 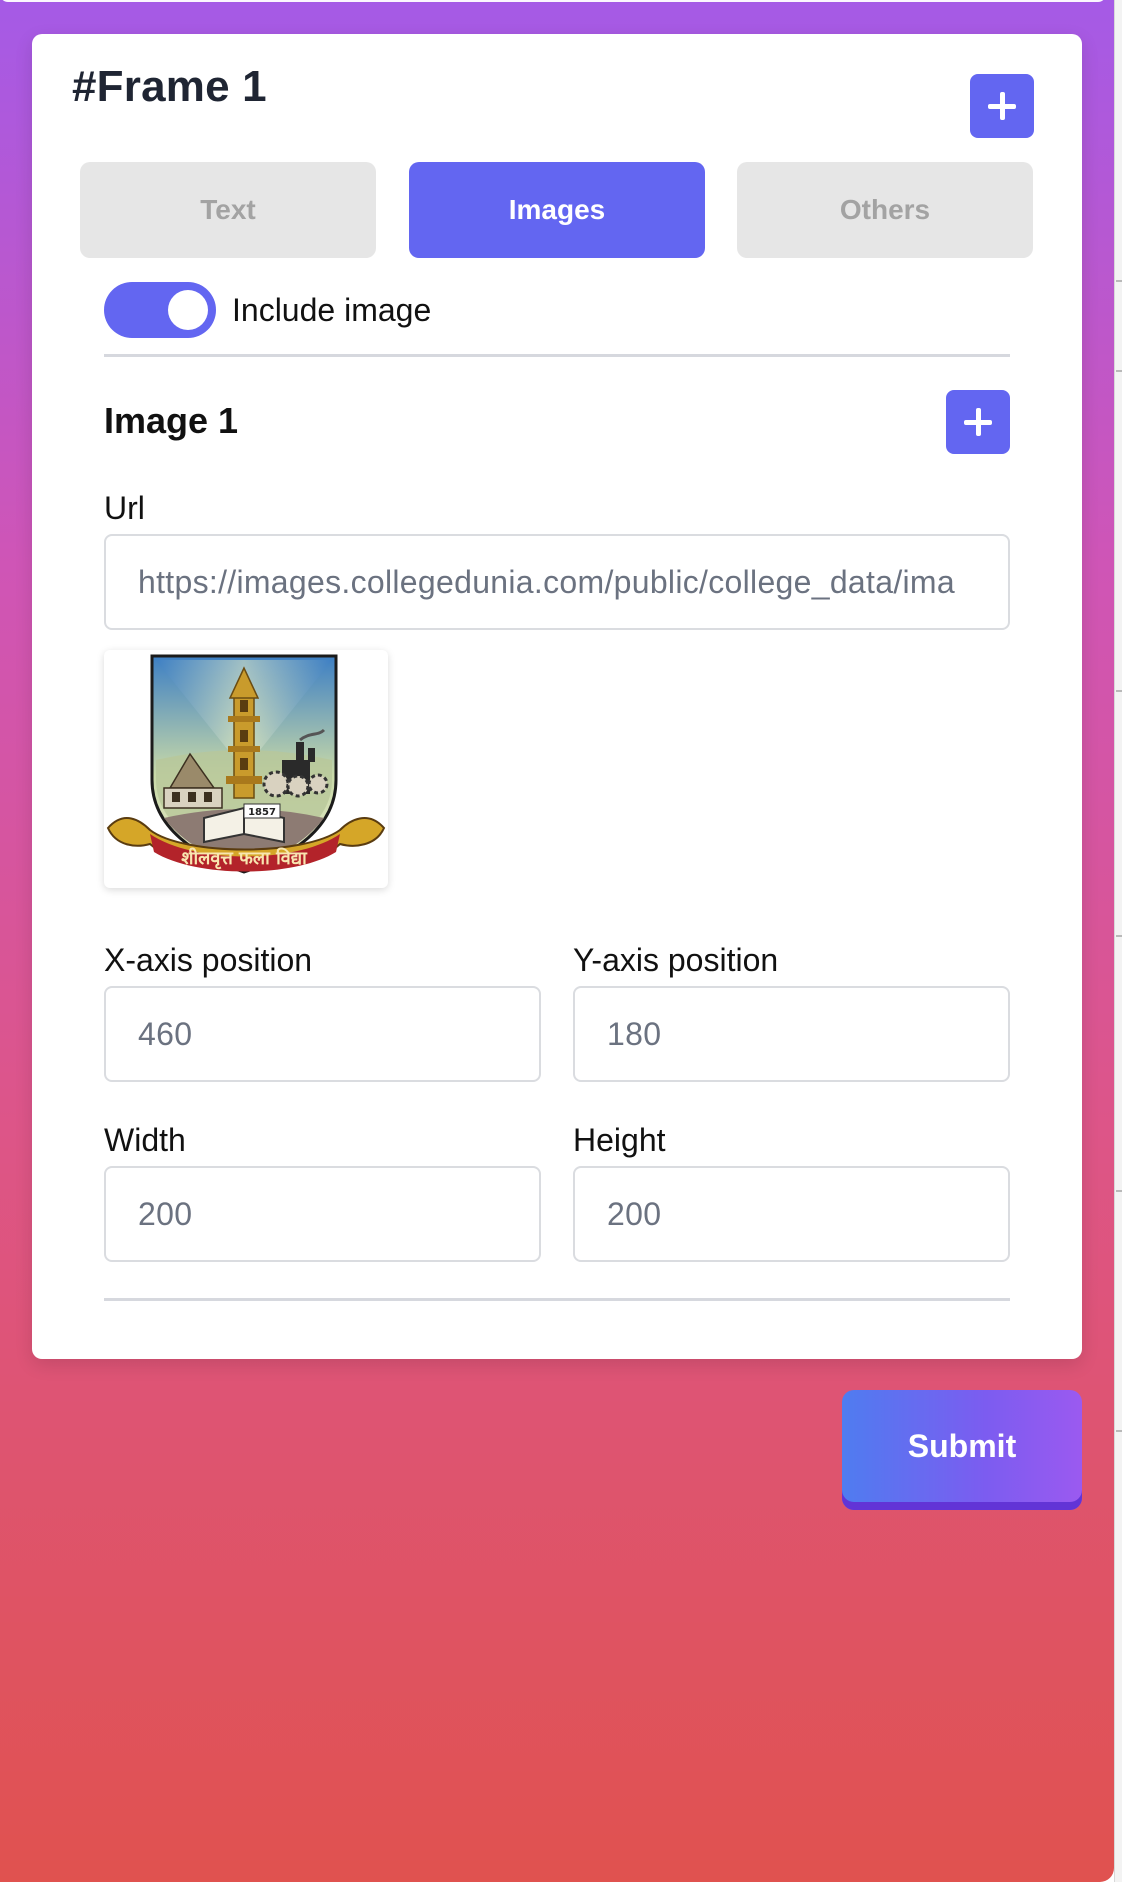 What do you see at coordinates (557, 355) in the screenshot?
I see `section-divider` at bounding box center [557, 355].